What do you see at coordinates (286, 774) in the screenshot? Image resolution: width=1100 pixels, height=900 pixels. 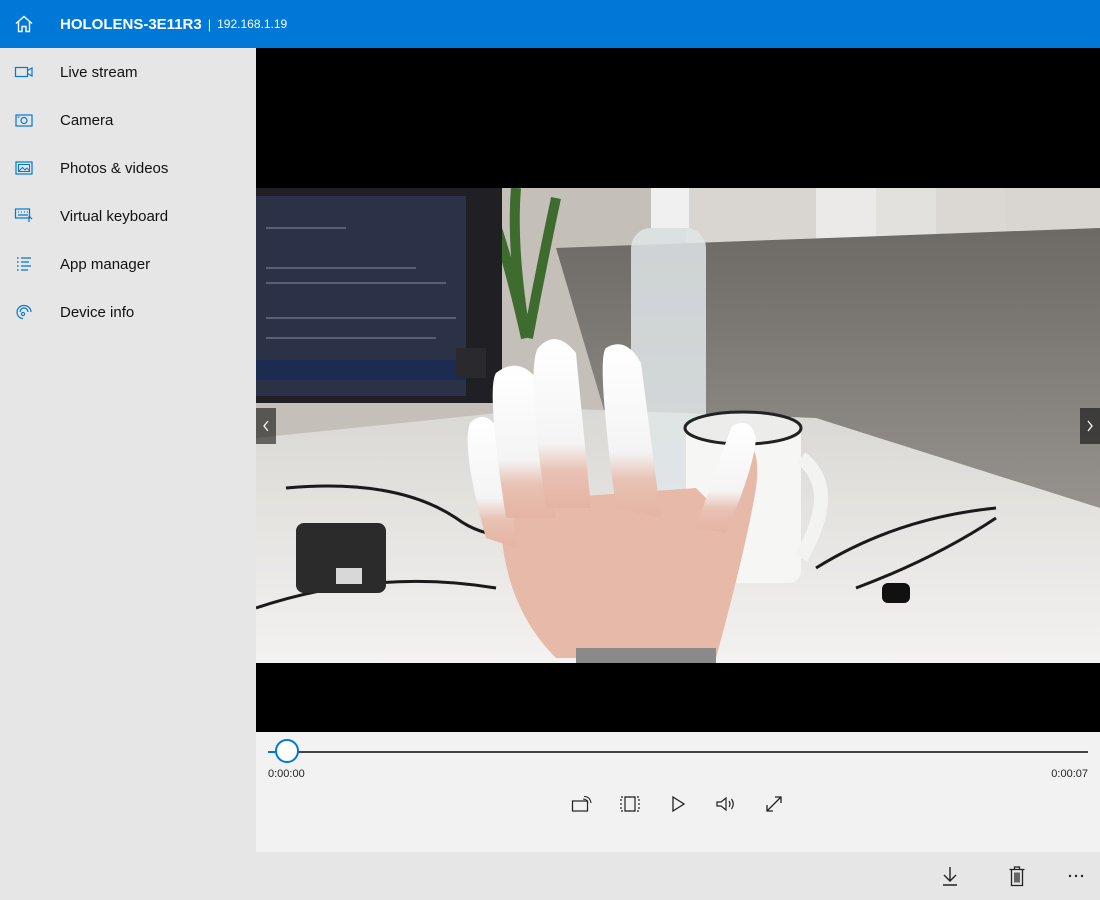 I see `current-time: 0:00:00` at bounding box center [286, 774].